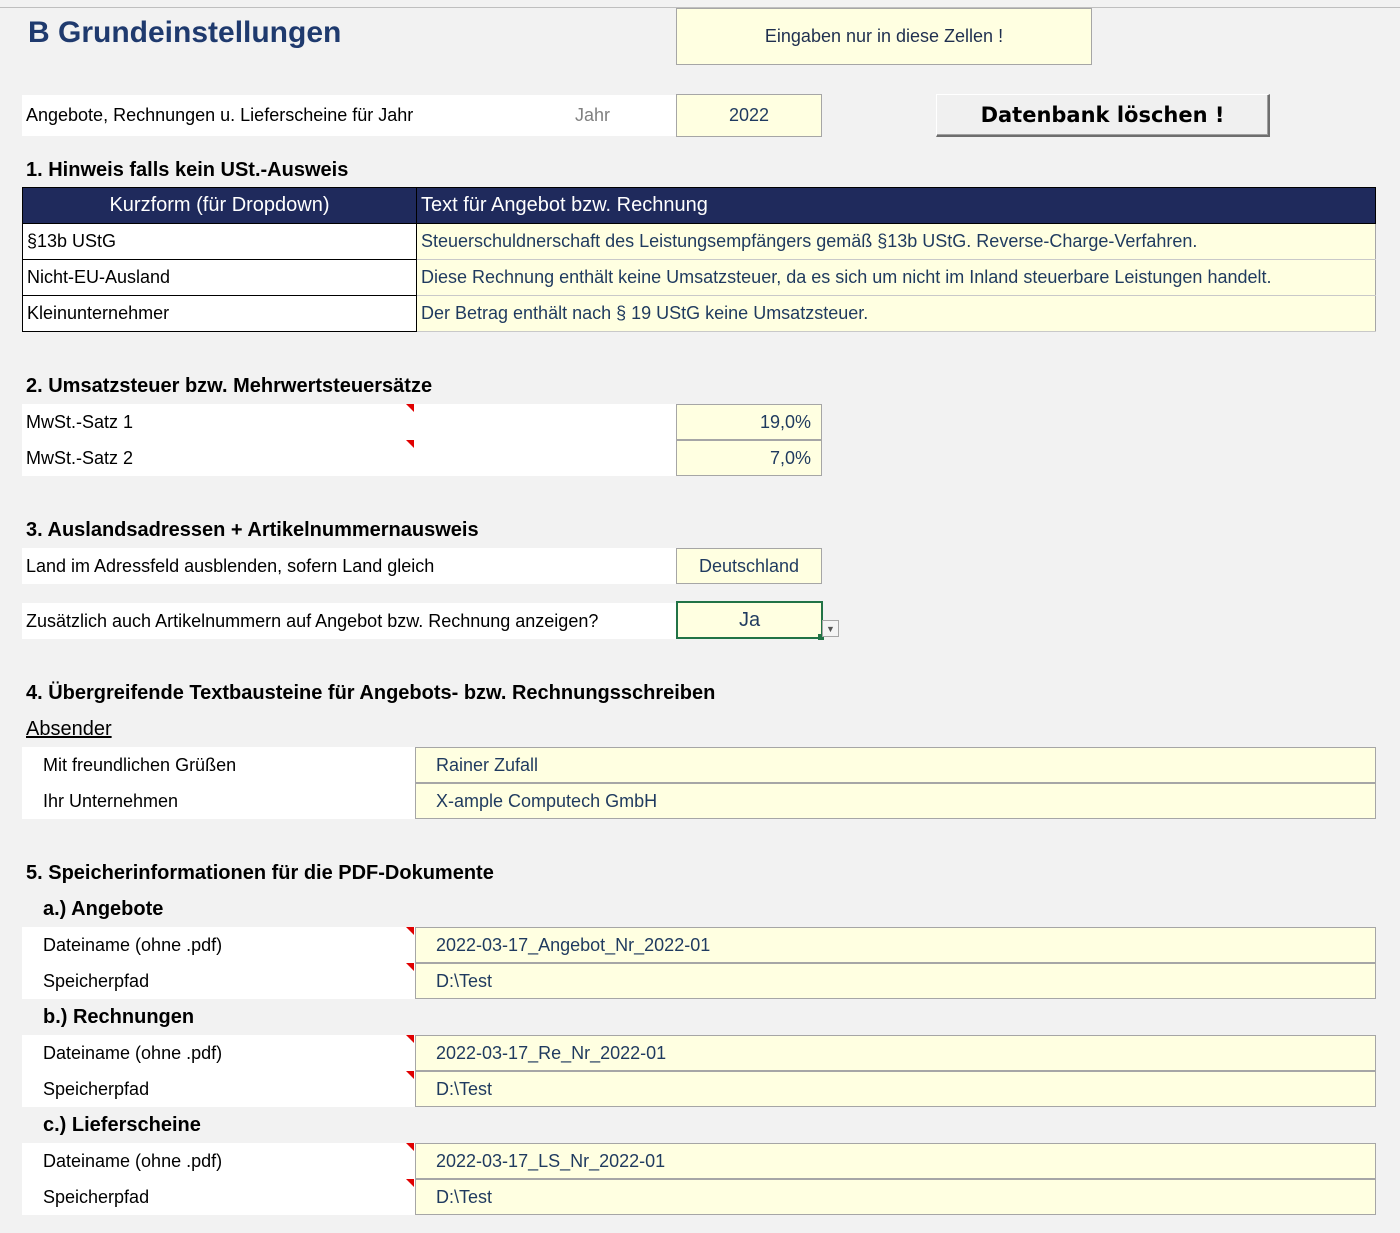  I want to click on offers-path-input: D:\Test, so click(895, 981).